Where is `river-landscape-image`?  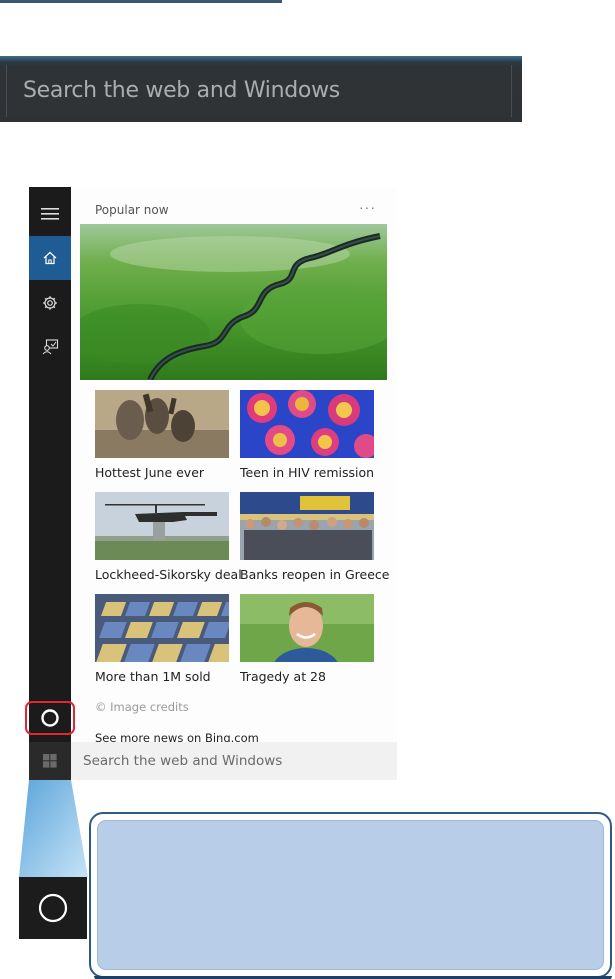
river-landscape-image is located at coordinates (233, 302).